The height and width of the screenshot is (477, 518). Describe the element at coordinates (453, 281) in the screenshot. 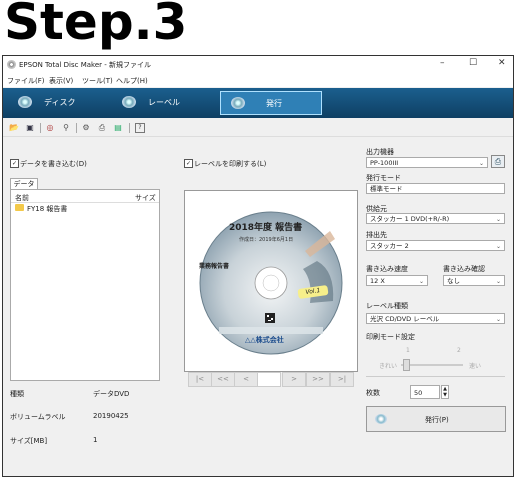

I see `verify-value: なし` at that location.